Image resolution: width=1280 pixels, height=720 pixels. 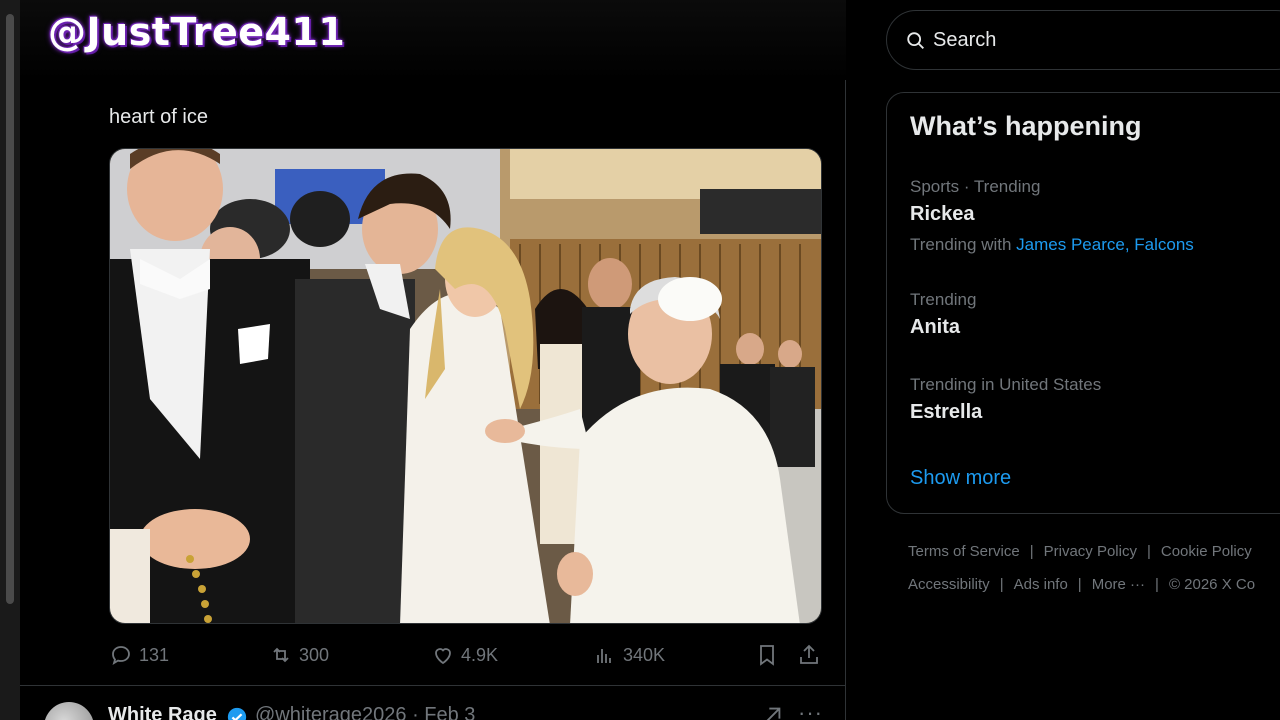 What do you see at coordinates (69, 711) in the screenshot?
I see `avatar` at bounding box center [69, 711].